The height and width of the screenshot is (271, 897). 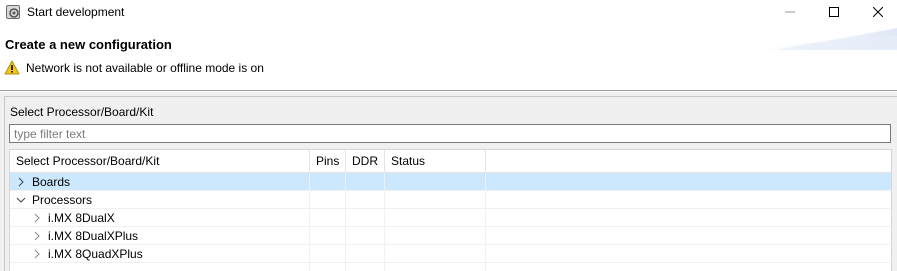 I want to click on row-cell-name: i.MX 8DualXPlus, so click(x=160, y=236).